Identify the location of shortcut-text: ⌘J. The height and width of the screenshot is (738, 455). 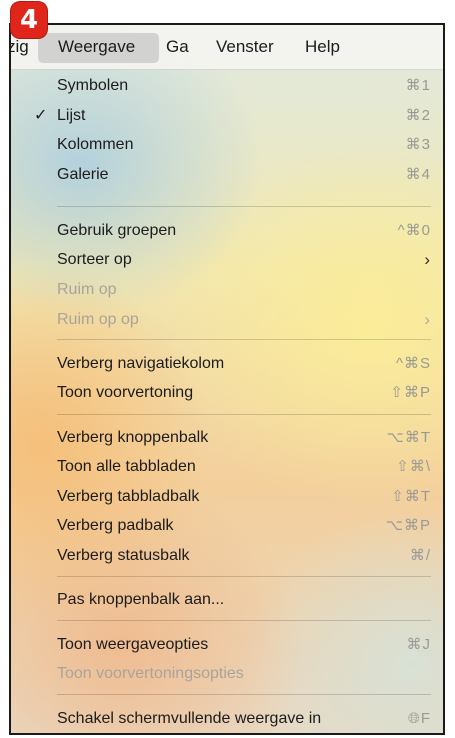
(418, 644).